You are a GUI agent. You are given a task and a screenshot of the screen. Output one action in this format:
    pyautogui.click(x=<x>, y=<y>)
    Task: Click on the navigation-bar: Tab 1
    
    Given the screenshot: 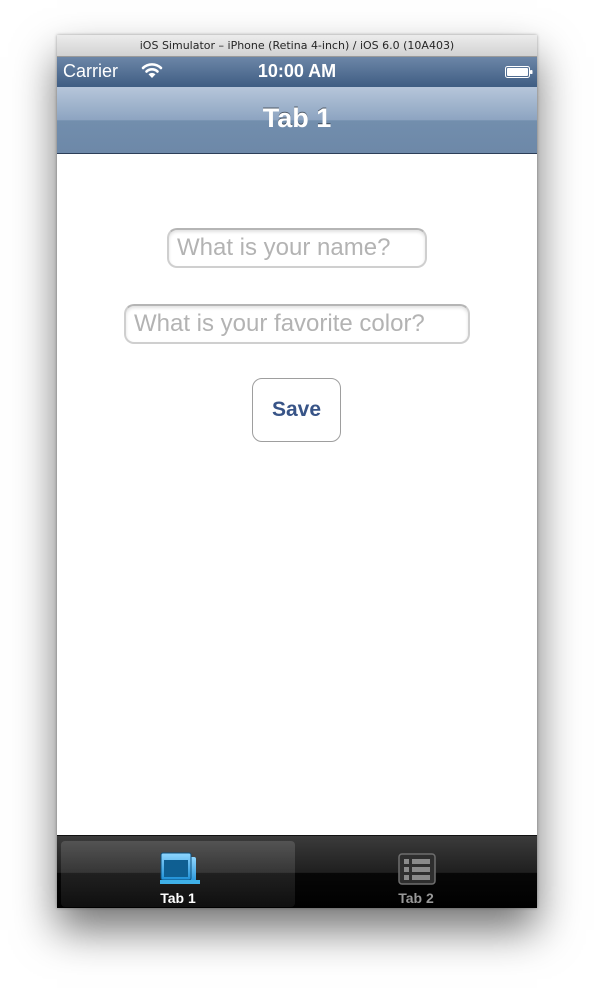 What is the action you would take?
    pyautogui.click(x=297, y=120)
    